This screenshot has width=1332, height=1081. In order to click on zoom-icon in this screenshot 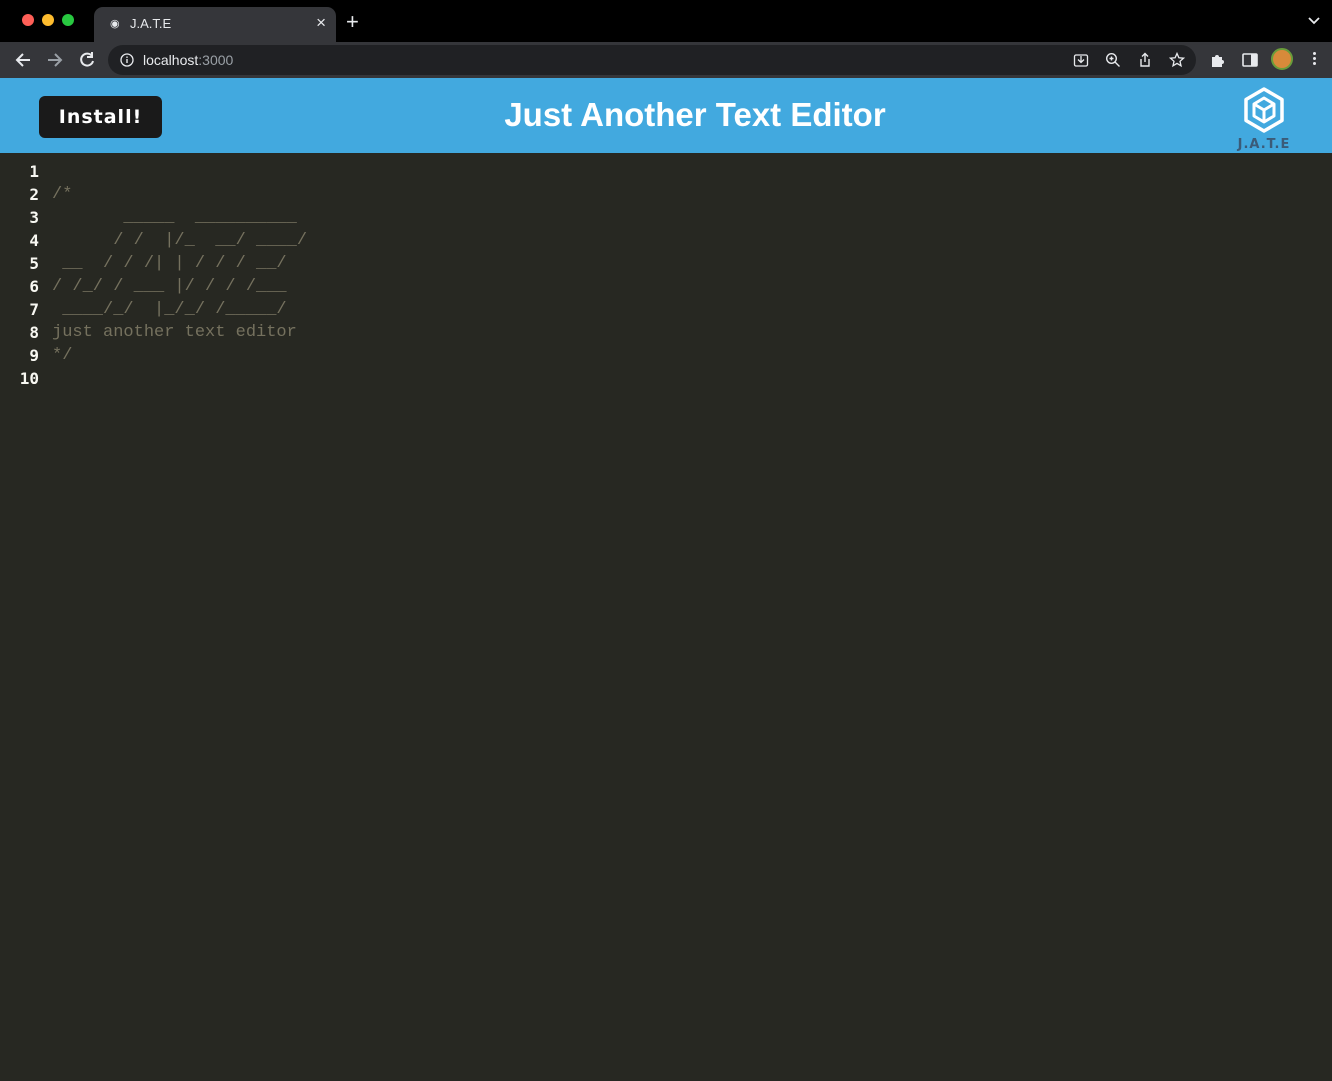, I will do `click(1113, 60)`.